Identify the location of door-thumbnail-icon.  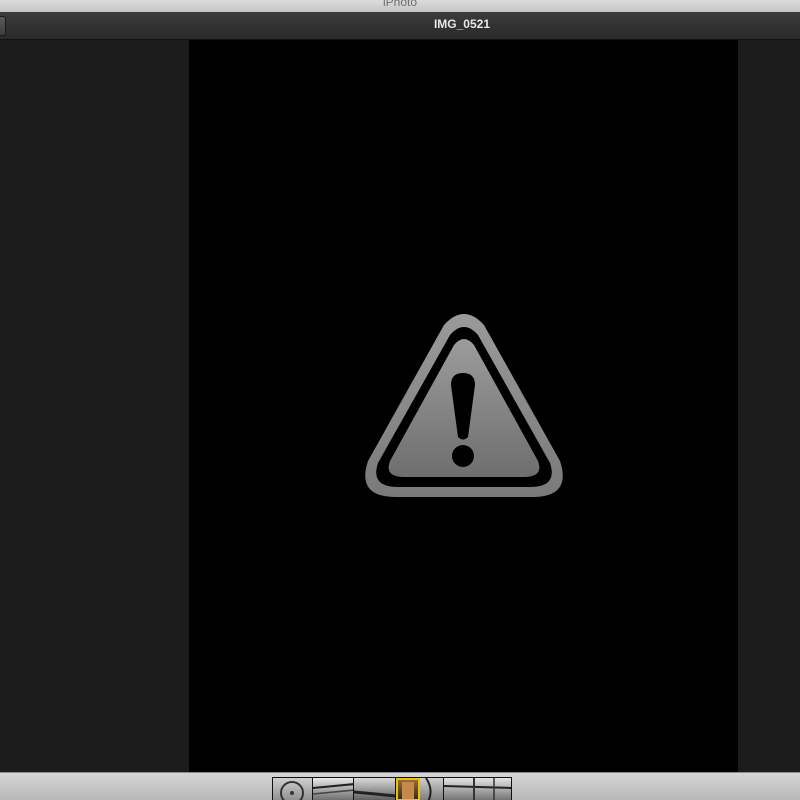
(407, 790).